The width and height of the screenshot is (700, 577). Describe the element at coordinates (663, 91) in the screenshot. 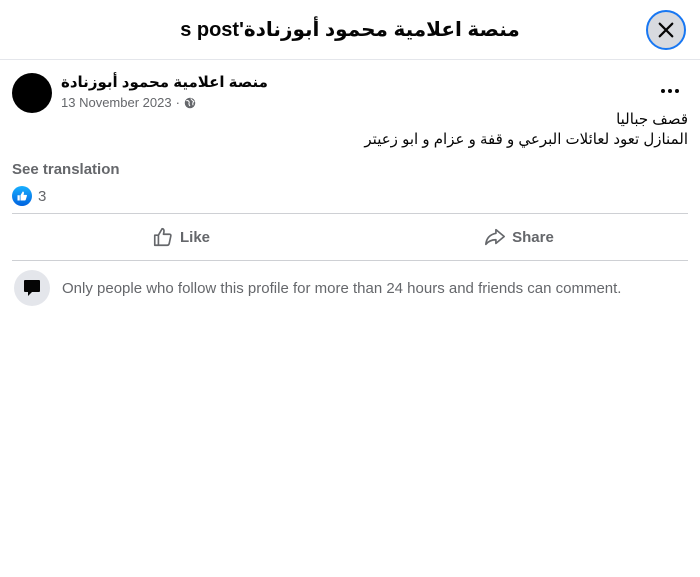

I see `more-horizontal-icon` at that location.